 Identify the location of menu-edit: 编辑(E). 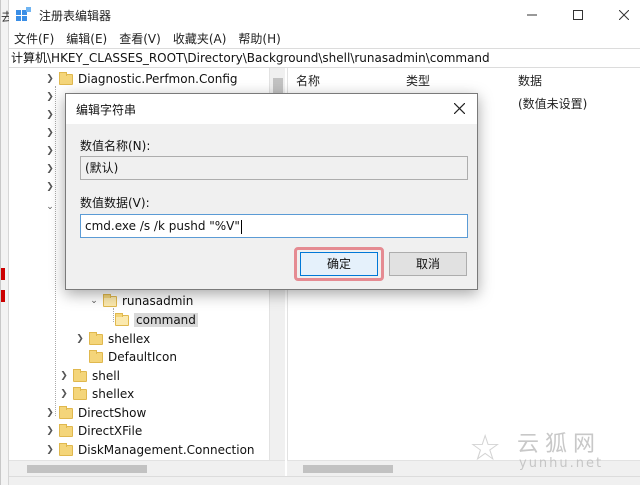
(86, 39).